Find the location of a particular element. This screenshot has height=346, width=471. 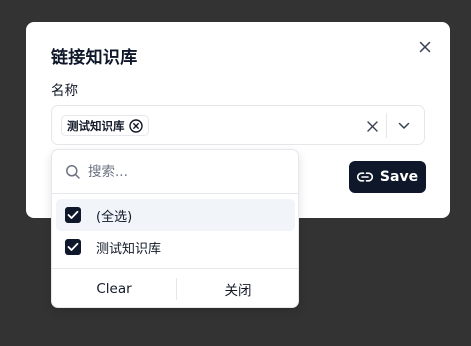

dropdown-toggle-button is located at coordinates (404, 126).